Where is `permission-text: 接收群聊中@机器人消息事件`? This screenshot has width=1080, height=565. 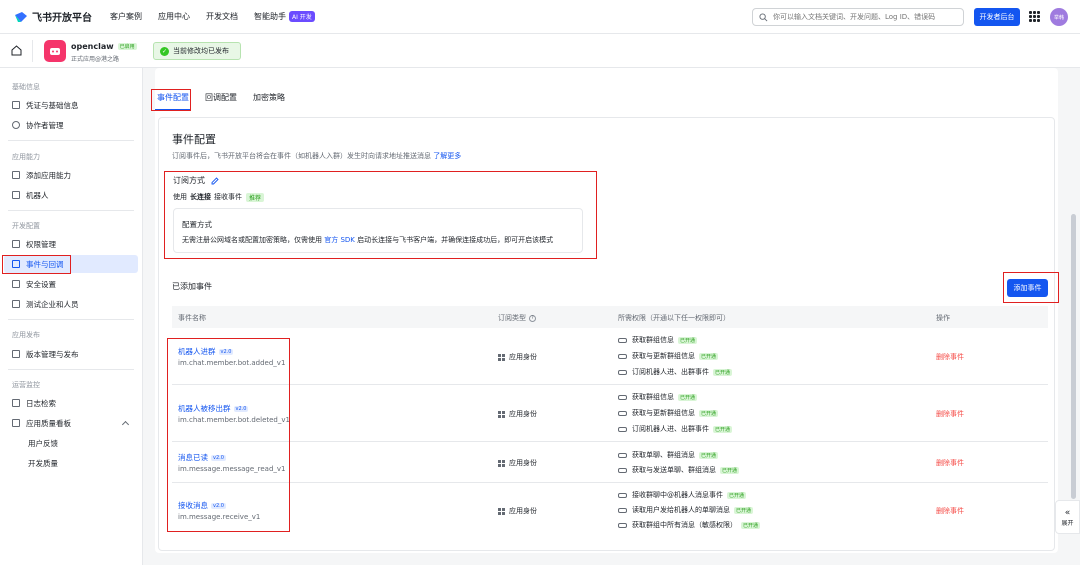
permission-text: 接收群聊中@机器人消息事件 is located at coordinates (677, 495).